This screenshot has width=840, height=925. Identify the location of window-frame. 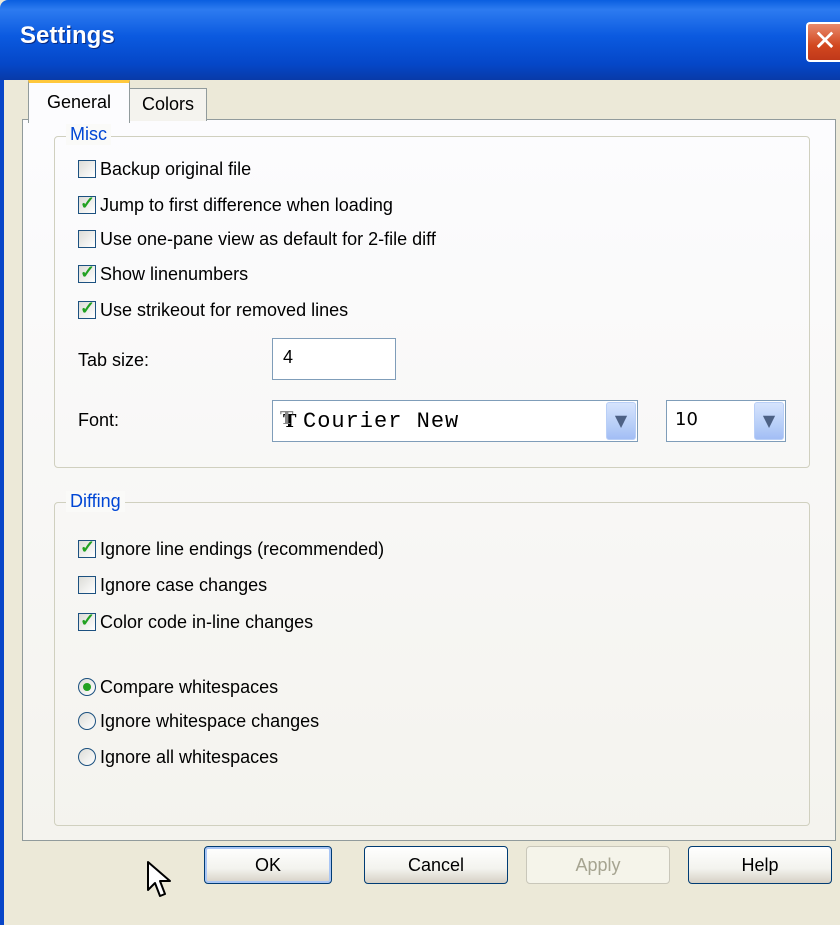
(2, 502).